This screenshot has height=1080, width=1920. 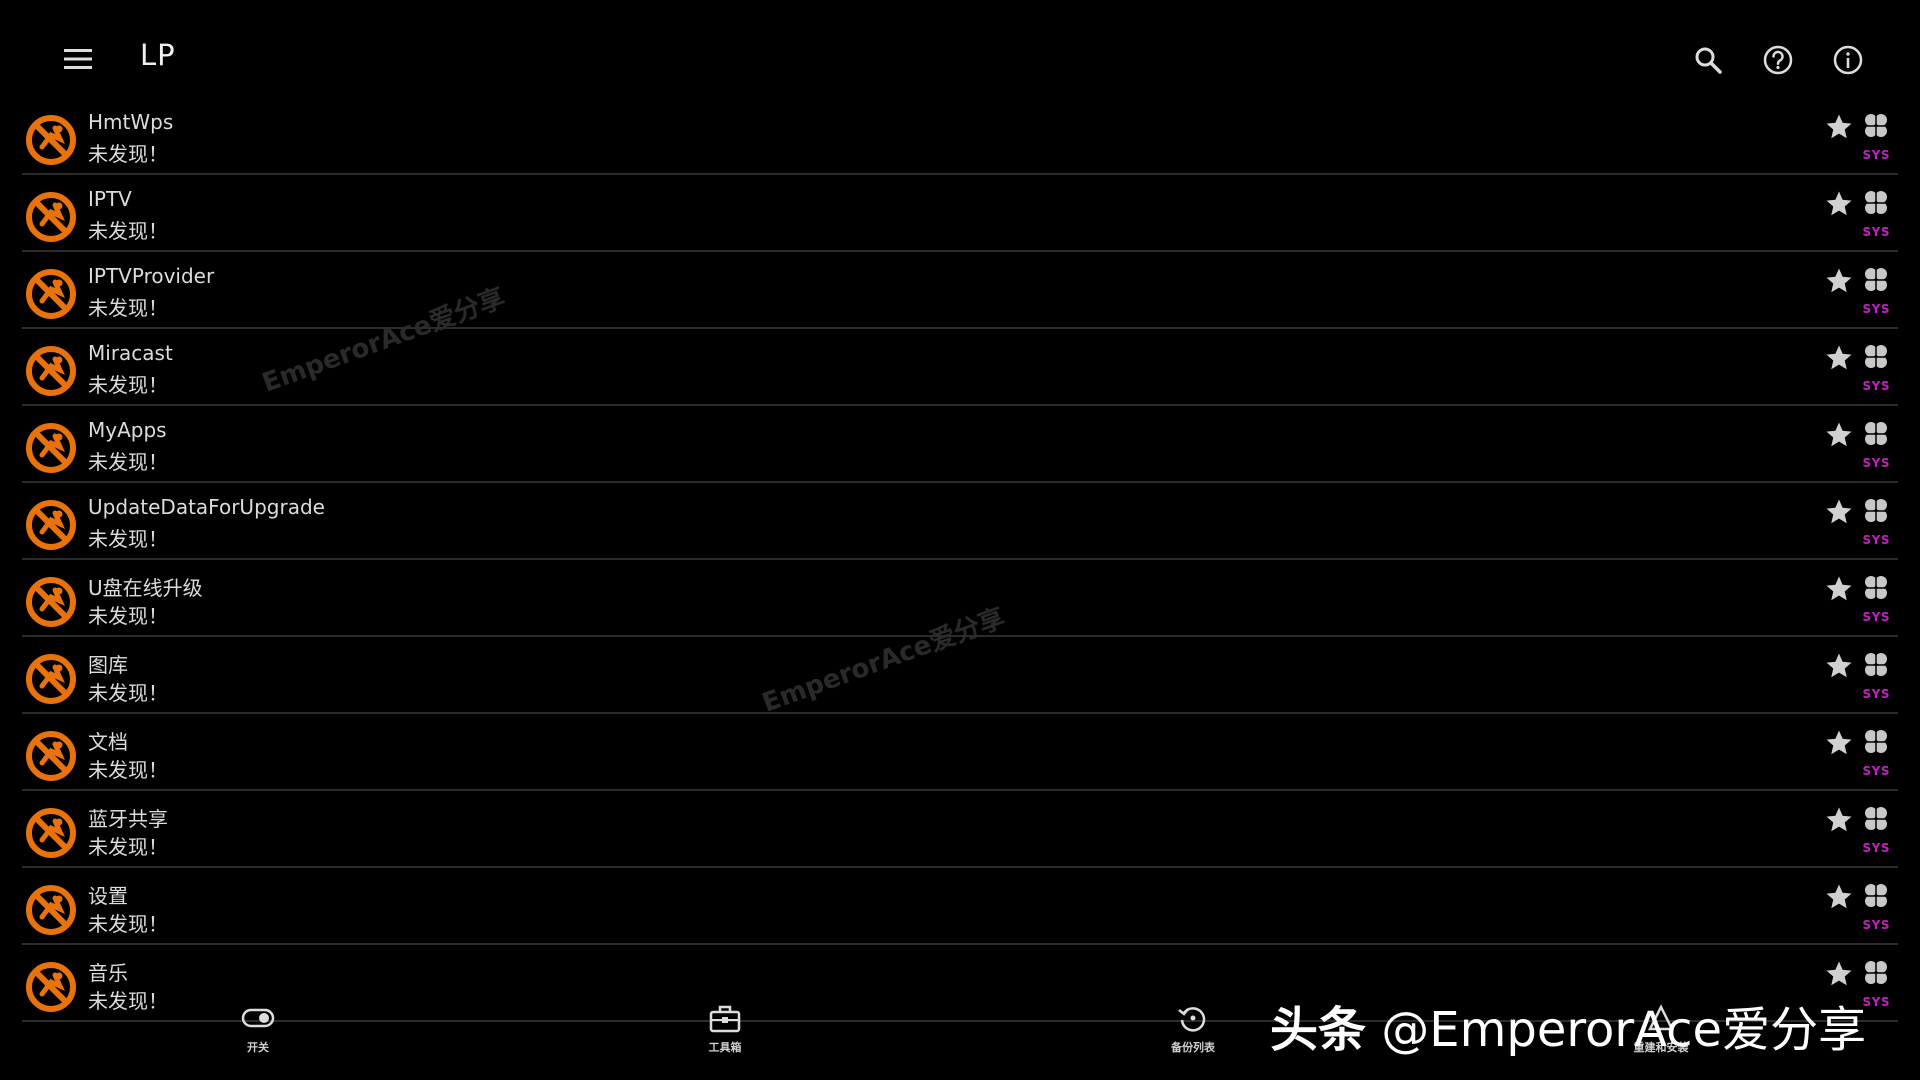 I want to click on brand-handle: @EmperorAce爱分享, so click(x=1624, y=1030).